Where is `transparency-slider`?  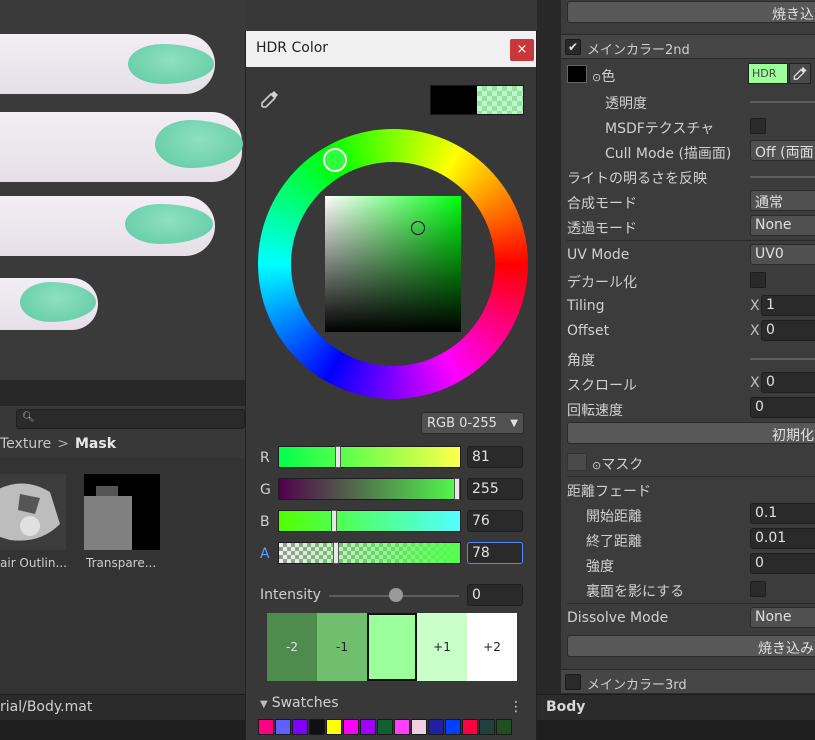
transparency-slider is located at coordinates (782, 102).